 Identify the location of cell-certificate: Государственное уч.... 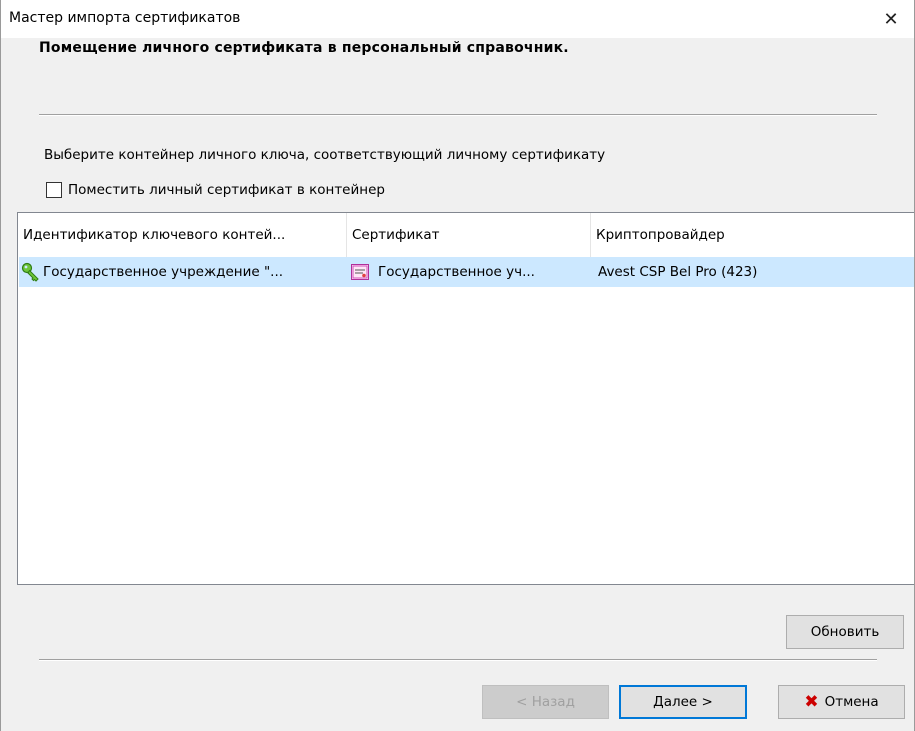
(456, 272).